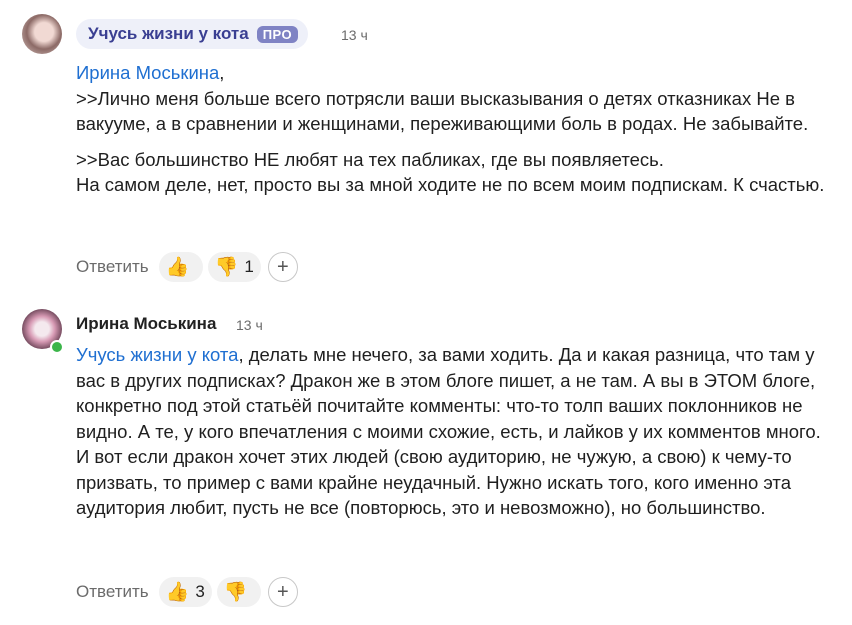  I want to click on dislike-reaction-button: 👎, so click(238, 592).